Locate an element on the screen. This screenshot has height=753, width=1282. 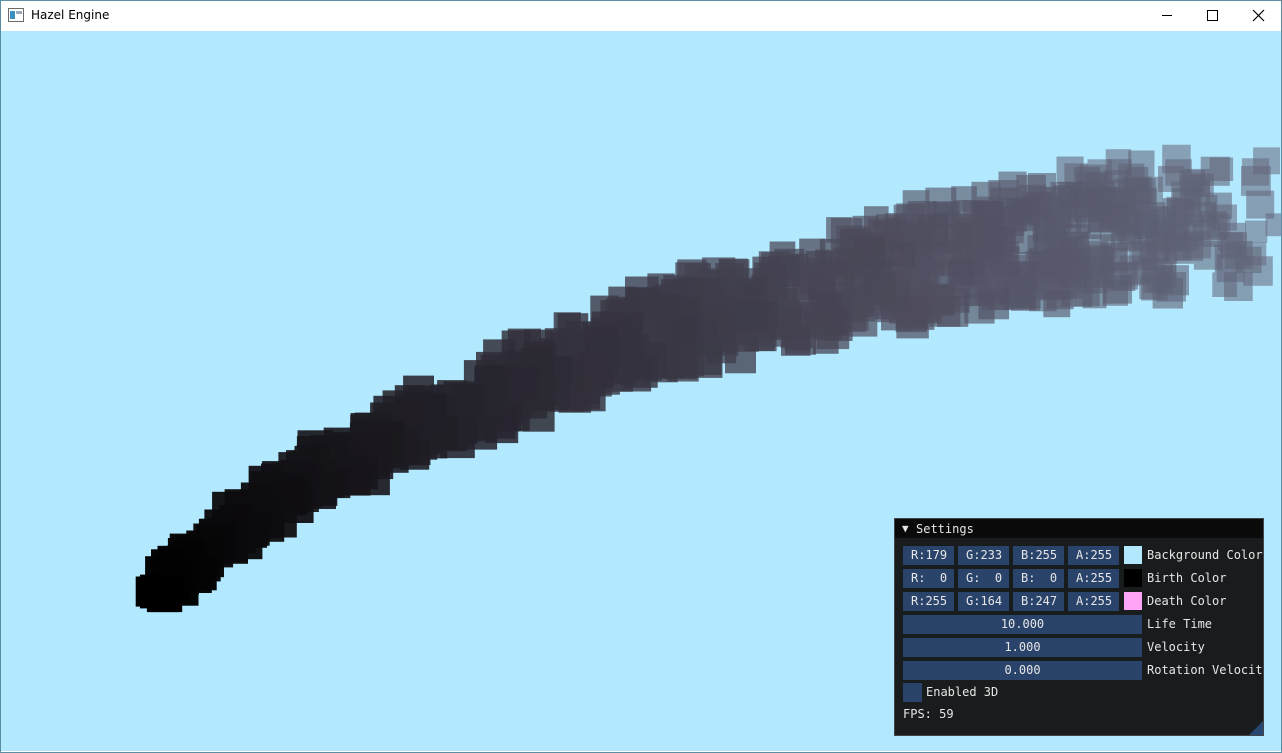
velocity-slider: 1.000 is located at coordinates (1022, 647).